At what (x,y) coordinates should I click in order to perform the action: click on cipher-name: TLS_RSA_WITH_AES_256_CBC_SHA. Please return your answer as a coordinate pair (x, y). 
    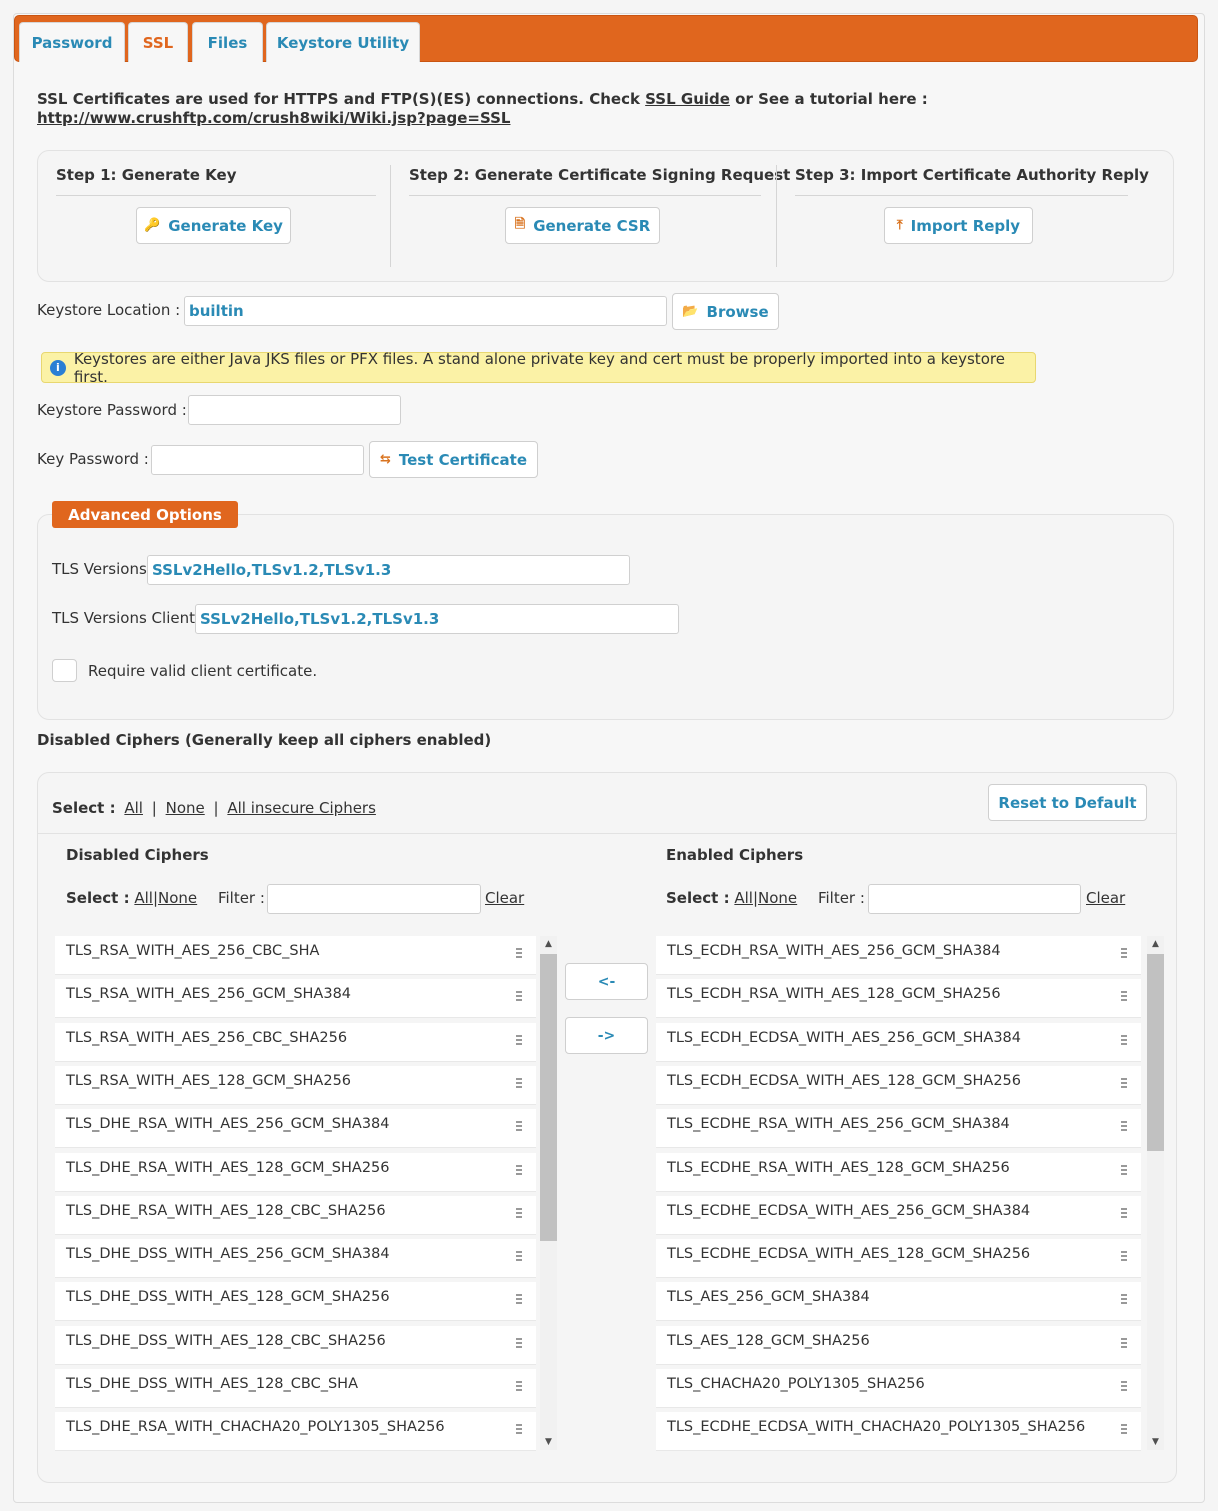
    Looking at the image, I should click on (193, 951).